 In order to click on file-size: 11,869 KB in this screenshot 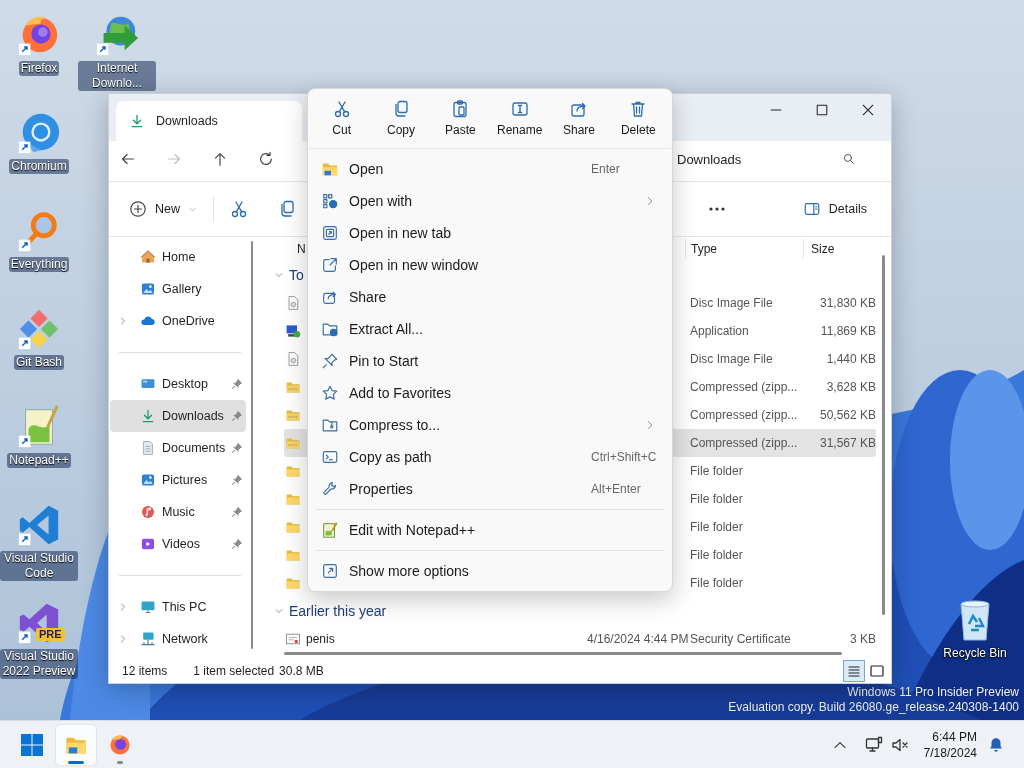, I will do `click(848, 331)`.